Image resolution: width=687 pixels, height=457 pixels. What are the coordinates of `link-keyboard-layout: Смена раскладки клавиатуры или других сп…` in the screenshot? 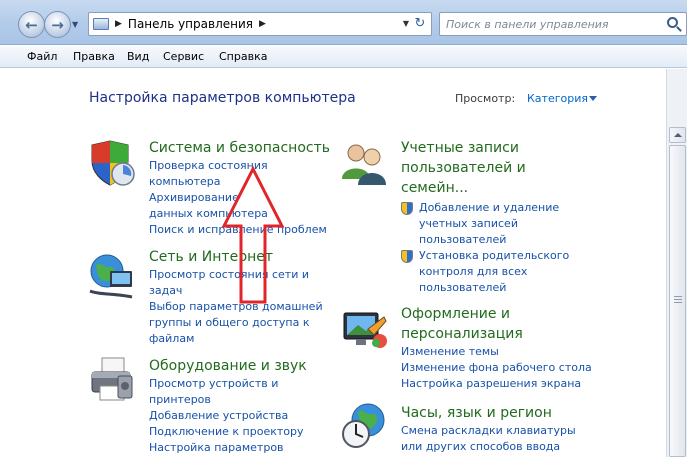 It's located at (488, 439).